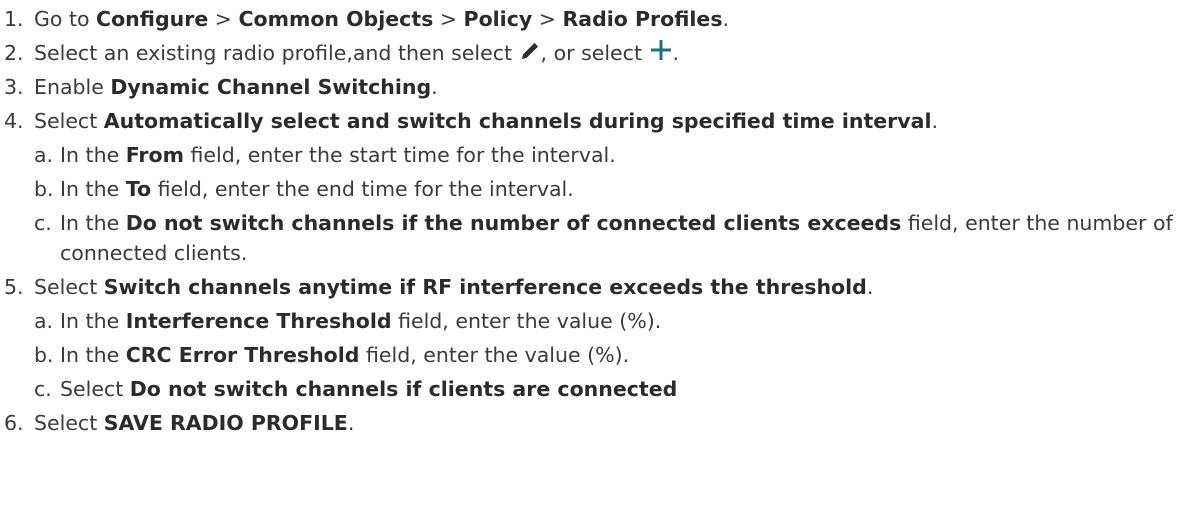 The image size is (1182, 529). What do you see at coordinates (661, 50) in the screenshot?
I see `plus-icon` at bounding box center [661, 50].